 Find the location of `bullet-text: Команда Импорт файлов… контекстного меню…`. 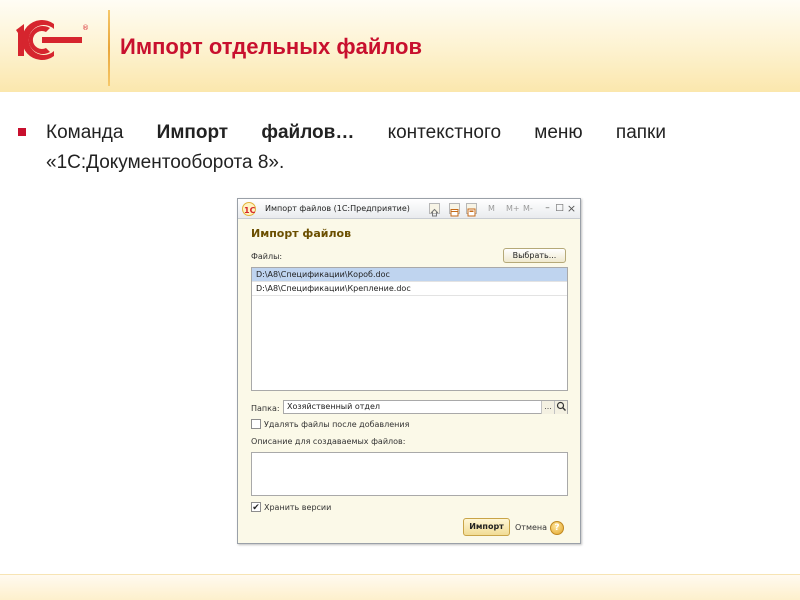

bullet-text: Команда Импорт файлов… контекстного меню… is located at coordinates (356, 148).